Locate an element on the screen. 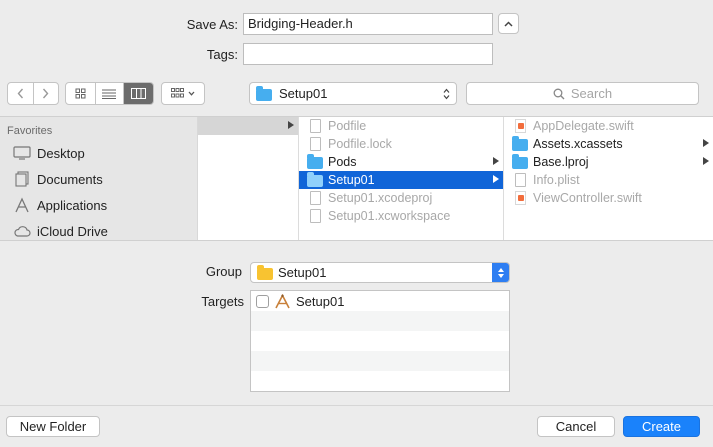 The image size is (713, 447). column-view-button is located at coordinates (138, 93).